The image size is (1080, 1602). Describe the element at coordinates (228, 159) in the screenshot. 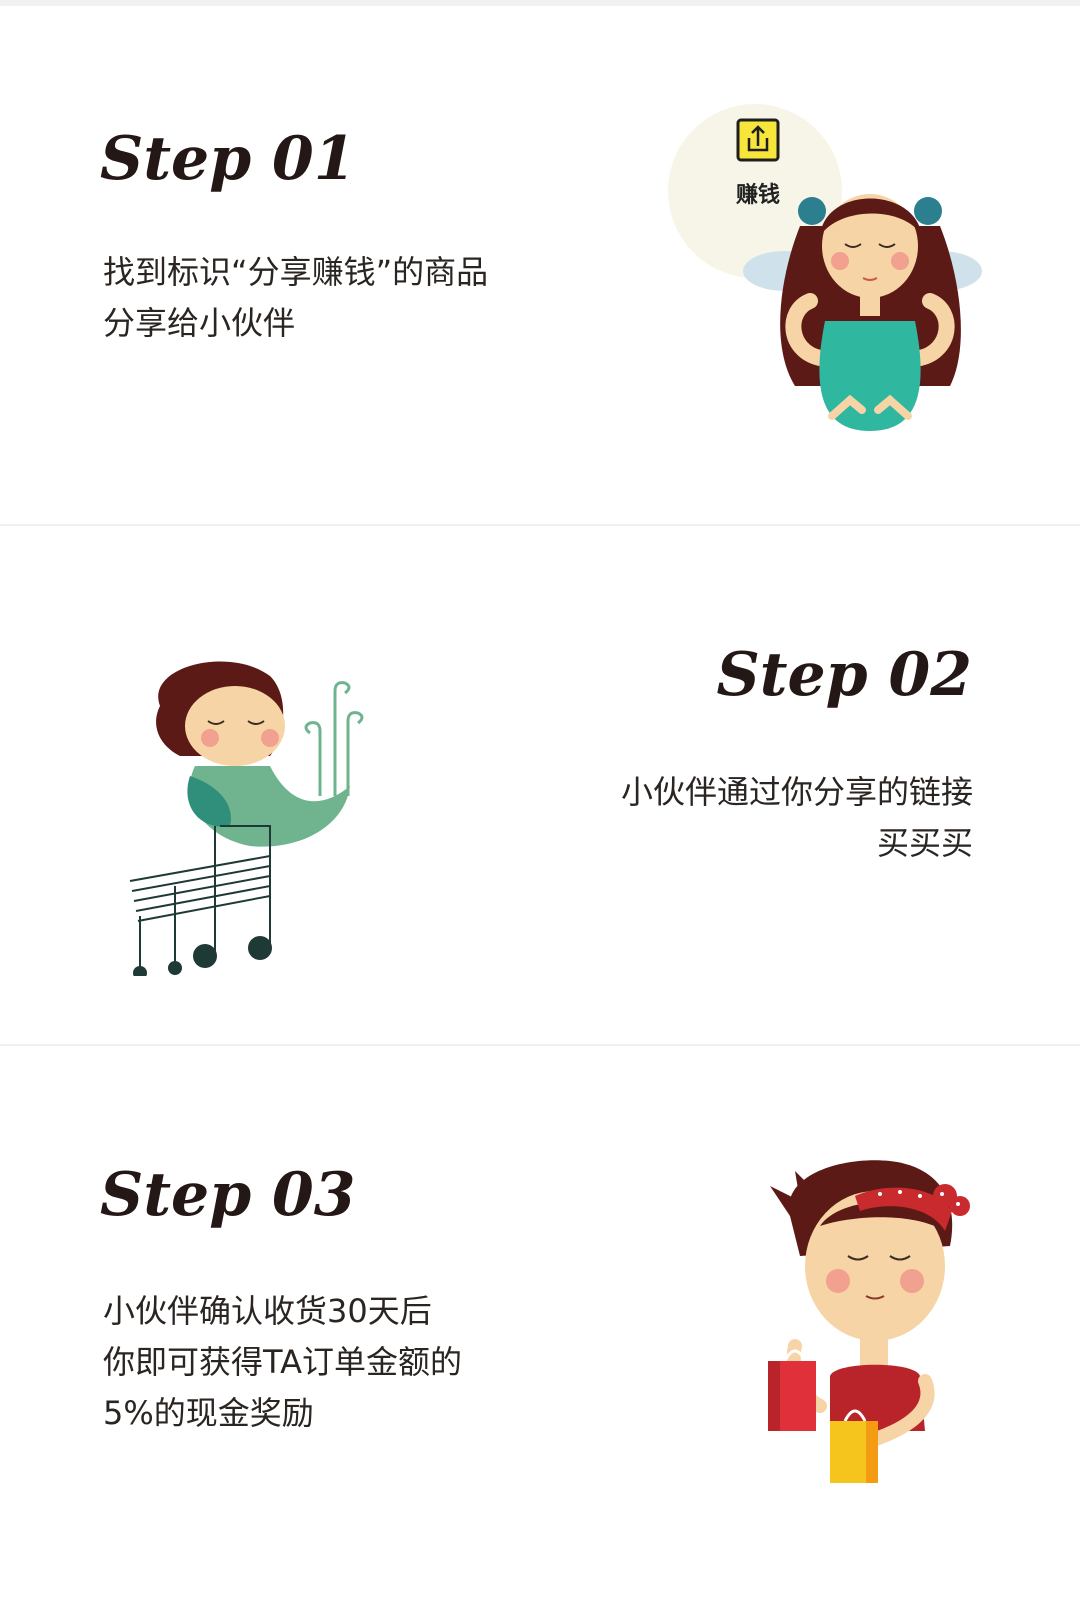

I see `step-01-title: Step 01` at that location.